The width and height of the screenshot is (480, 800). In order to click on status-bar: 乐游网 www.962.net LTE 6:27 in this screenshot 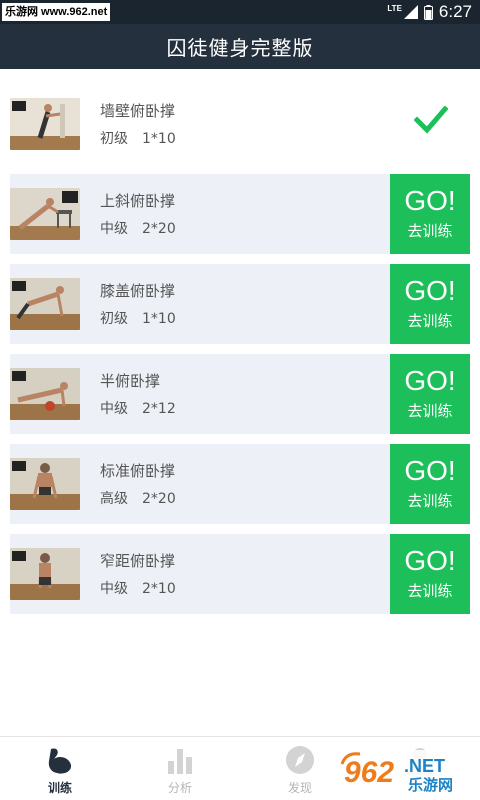, I will do `click(240, 12)`.